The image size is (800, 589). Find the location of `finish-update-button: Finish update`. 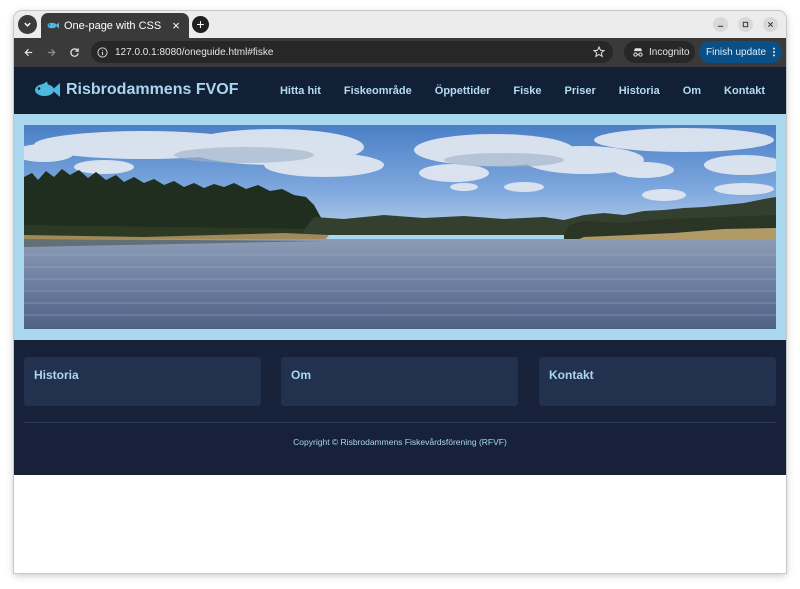

finish-update-button: Finish update is located at coordinates (740, 52).